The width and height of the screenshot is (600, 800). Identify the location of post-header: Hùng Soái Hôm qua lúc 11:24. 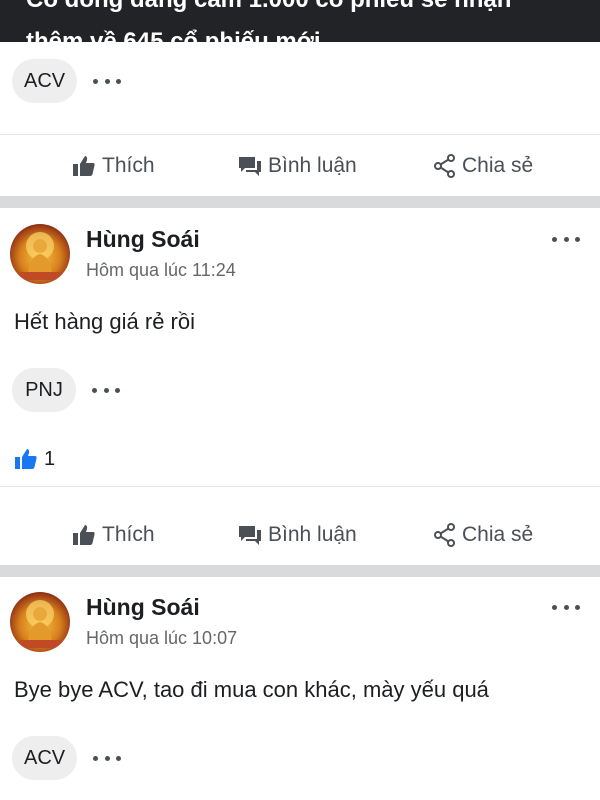
(300, 264).